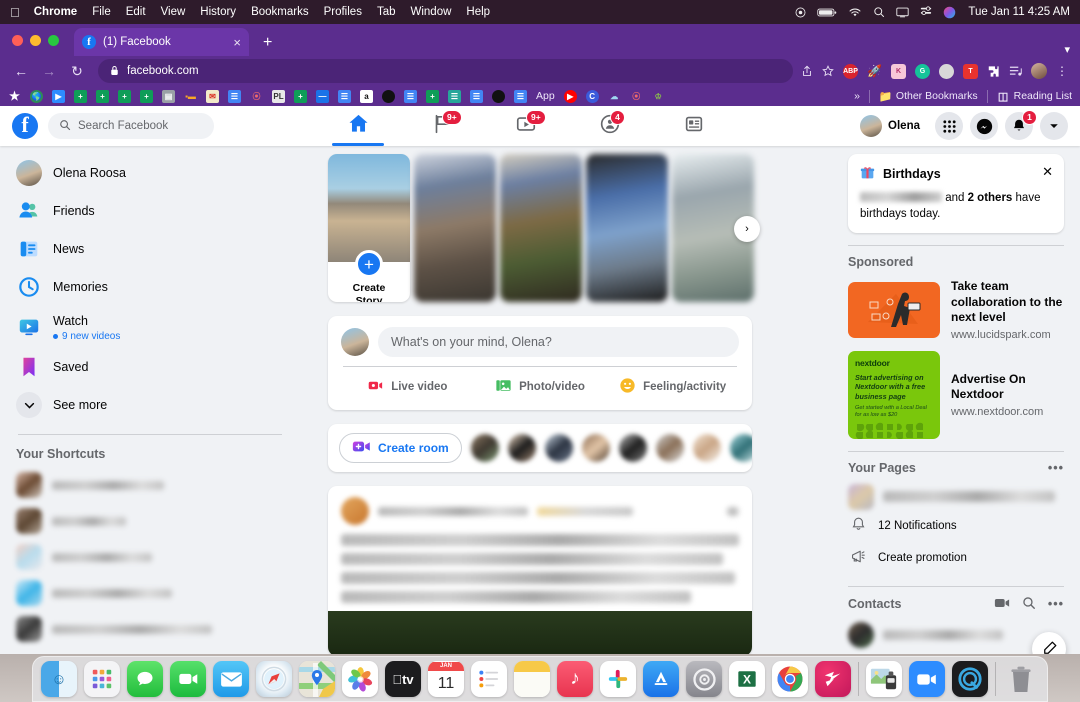 The height and width of the screenshot is (702, 1080). I want to click on dock-excel-icon: X, so click(747, 679).